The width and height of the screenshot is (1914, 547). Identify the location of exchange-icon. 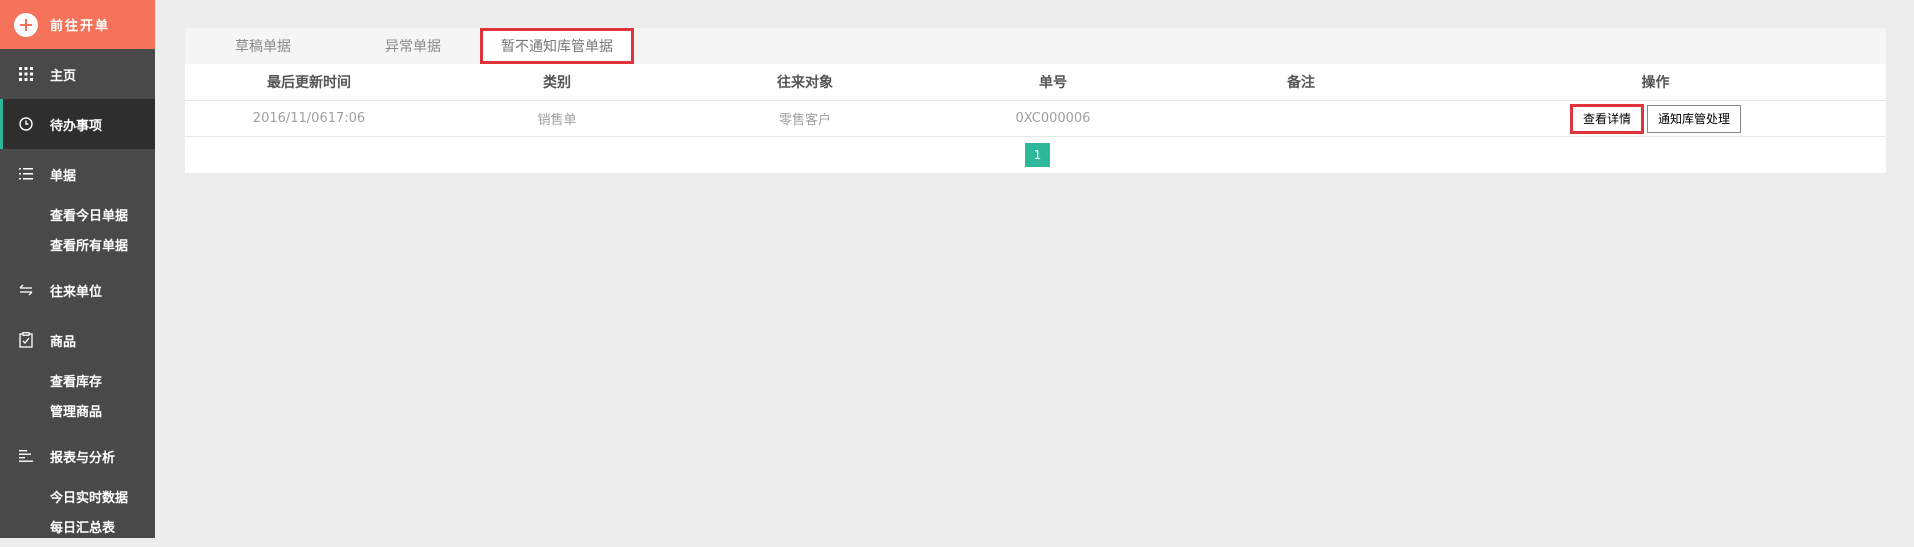
(26, 290).